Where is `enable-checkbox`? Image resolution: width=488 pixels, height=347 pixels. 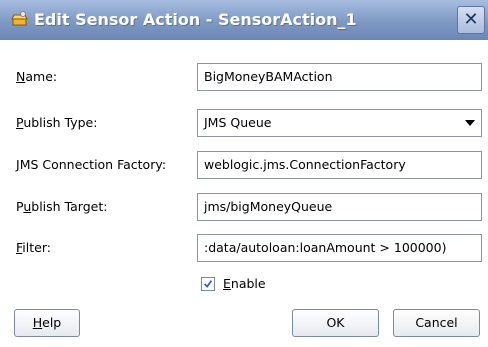
enable-checkbox is located at coordinates (208, 284).